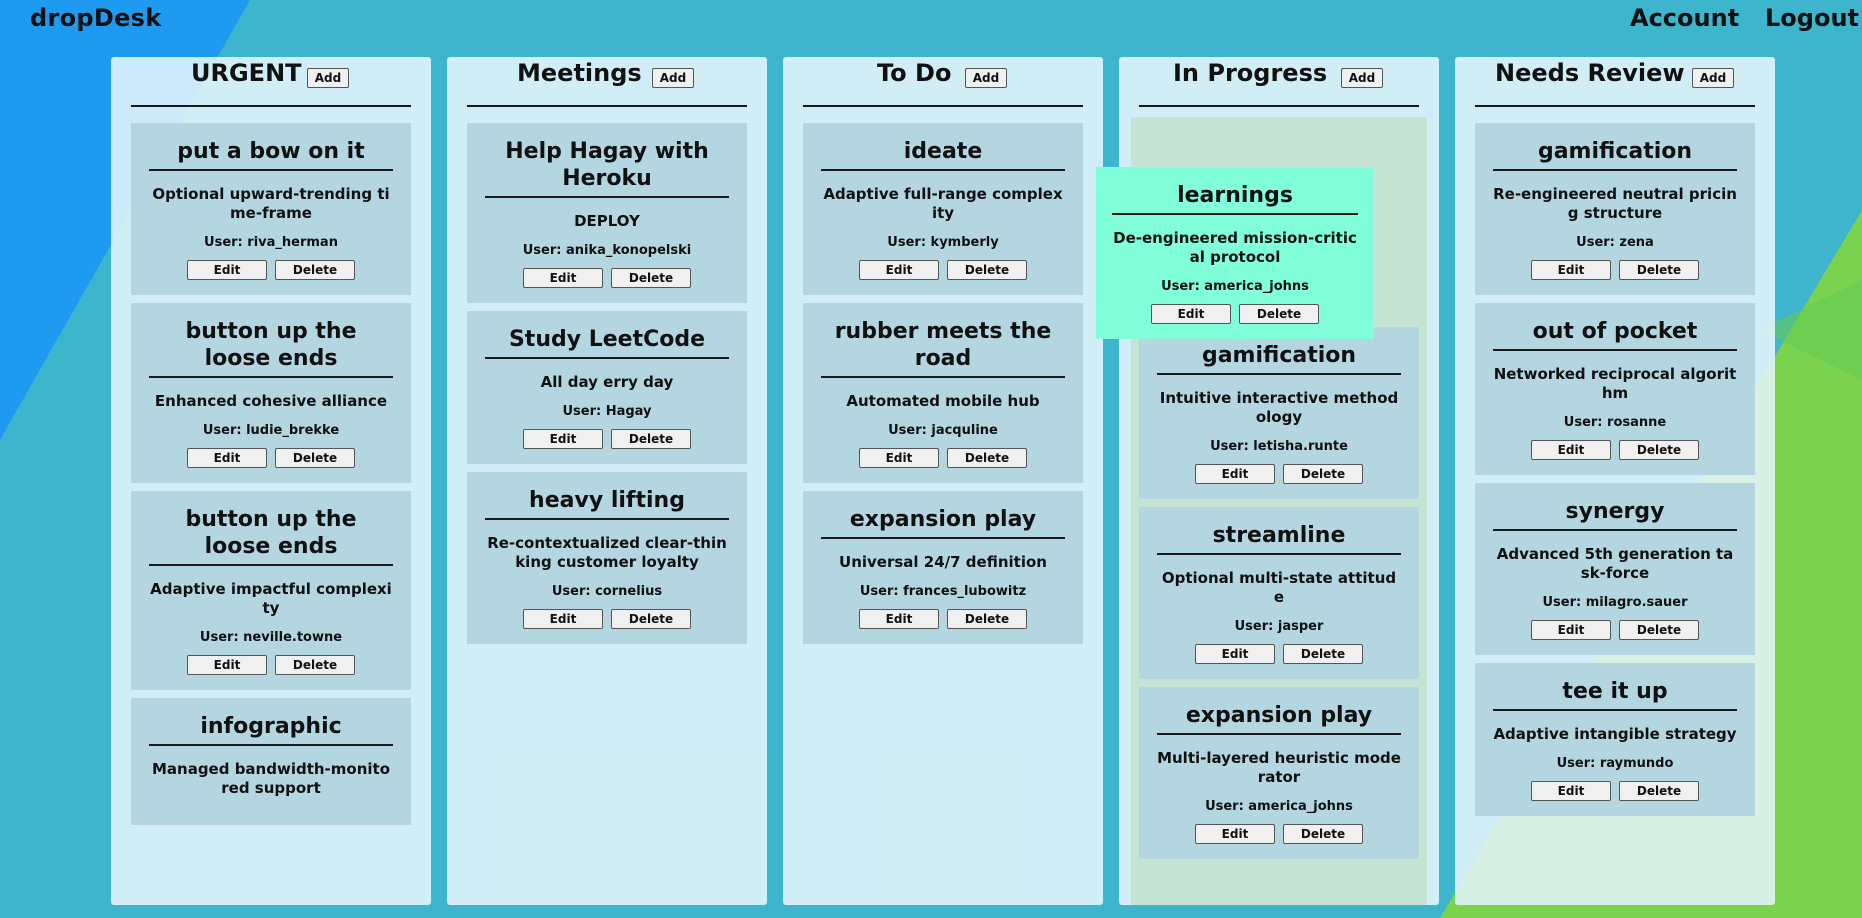 The image size is (1862, 918). Describe the element at coordinates (1615, 334) in the screenshot. I see `card-title: out of pocket` at that location.